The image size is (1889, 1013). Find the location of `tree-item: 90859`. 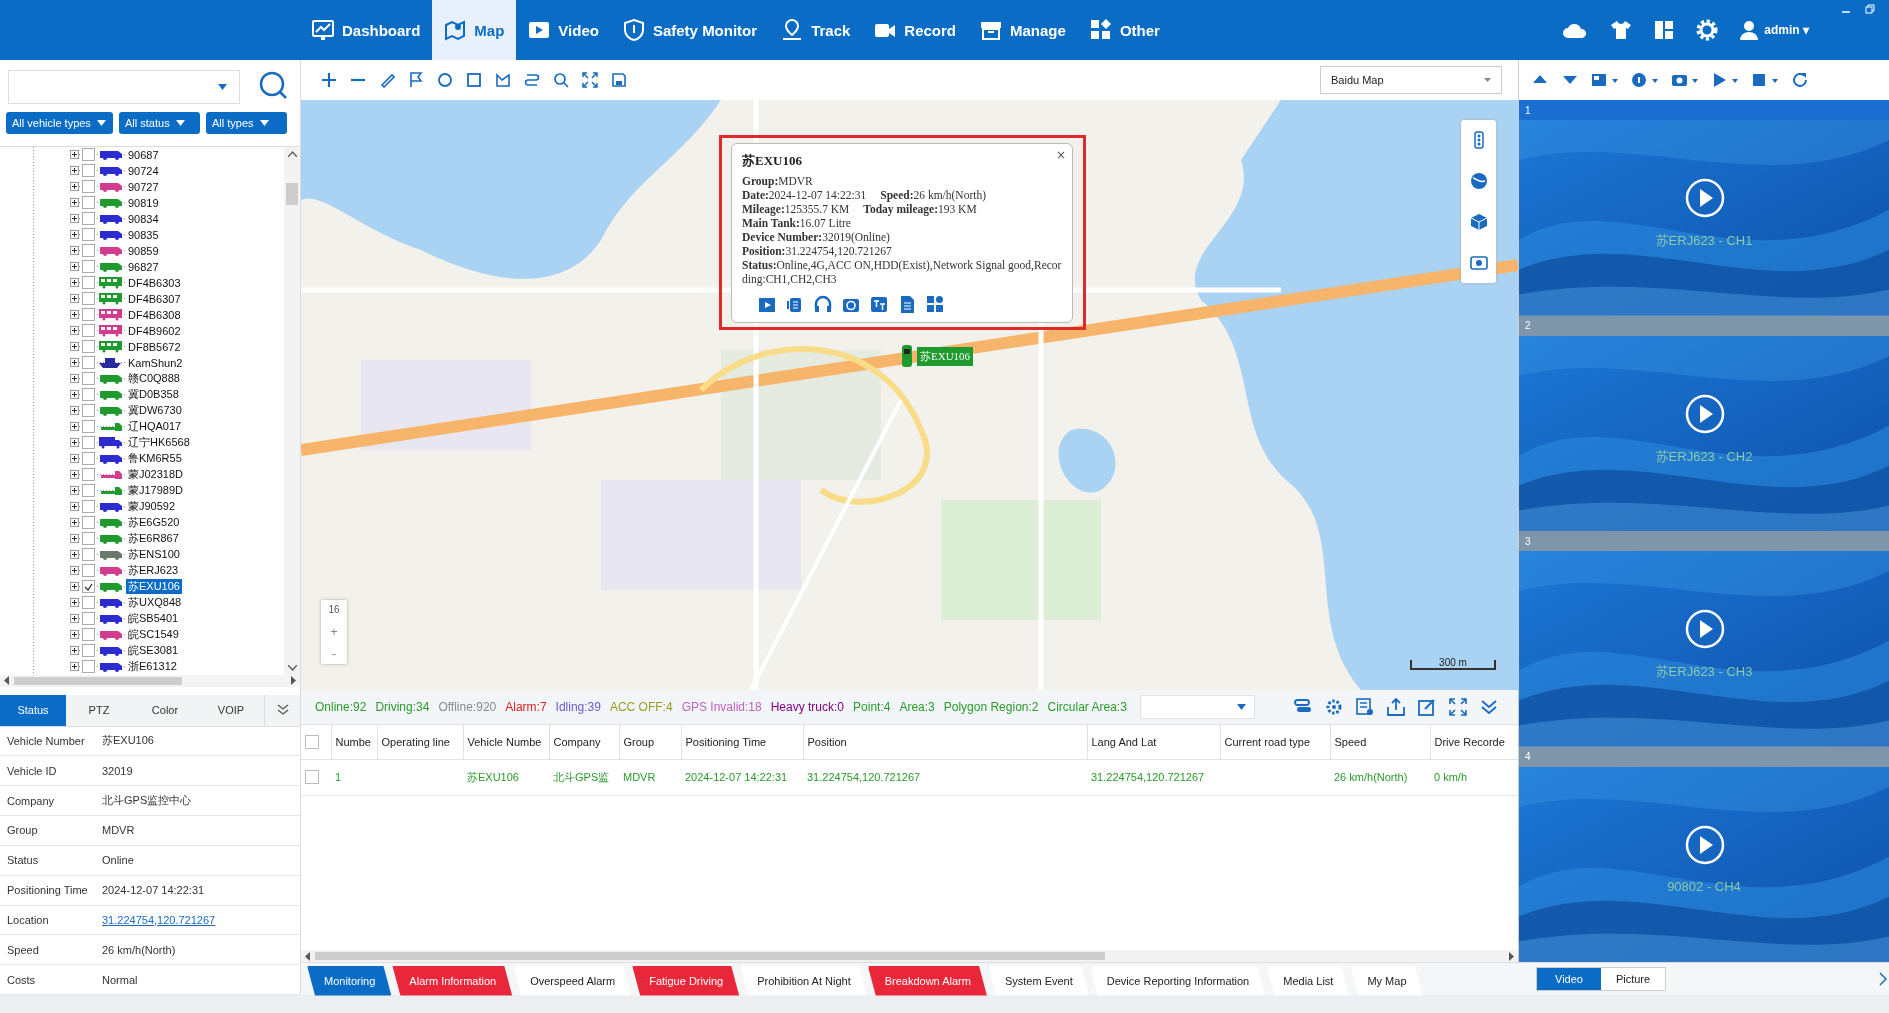

tree-item: 90859 is located at coordinates (143, 250).